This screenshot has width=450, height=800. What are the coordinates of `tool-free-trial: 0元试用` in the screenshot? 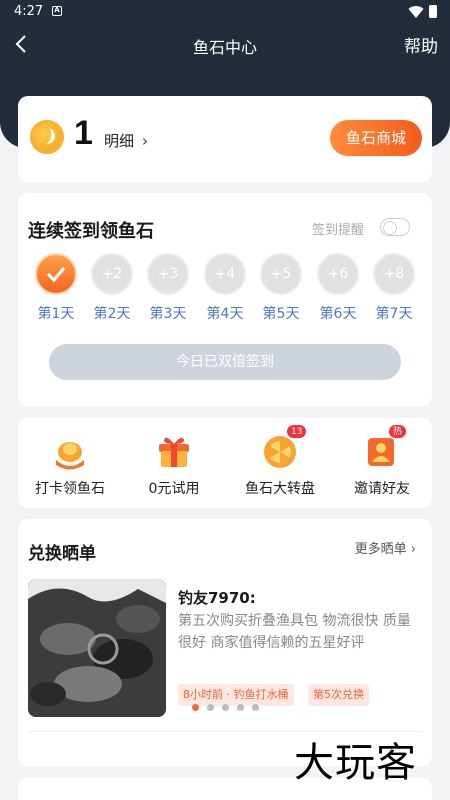 It's located at (174, 465).